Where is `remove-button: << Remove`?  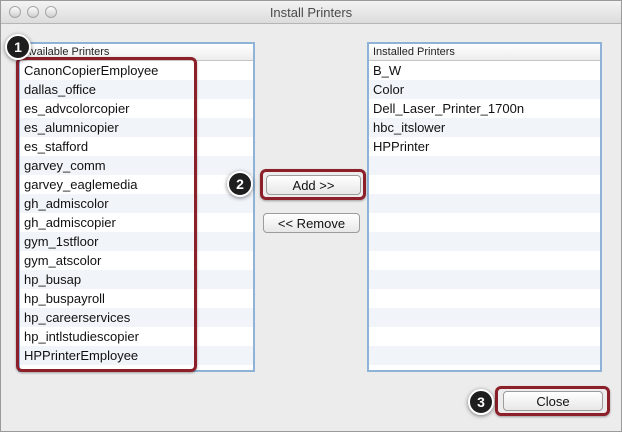
remove-button: << Remove is located at coordinates (311, 223).